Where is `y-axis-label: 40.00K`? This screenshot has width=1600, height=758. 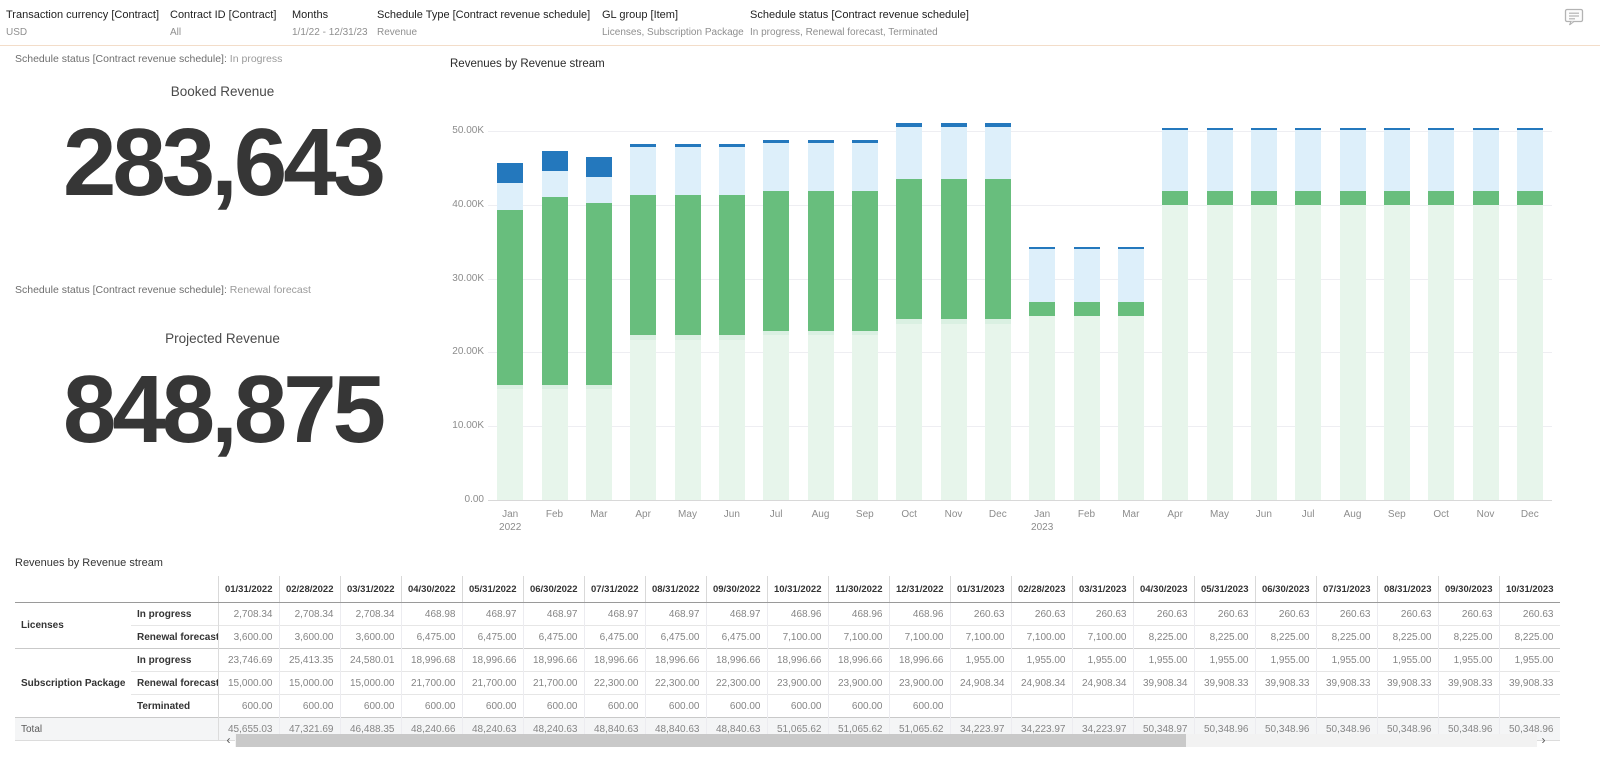
y-axis-label: 40.00K is located at coordinates (468, 204).